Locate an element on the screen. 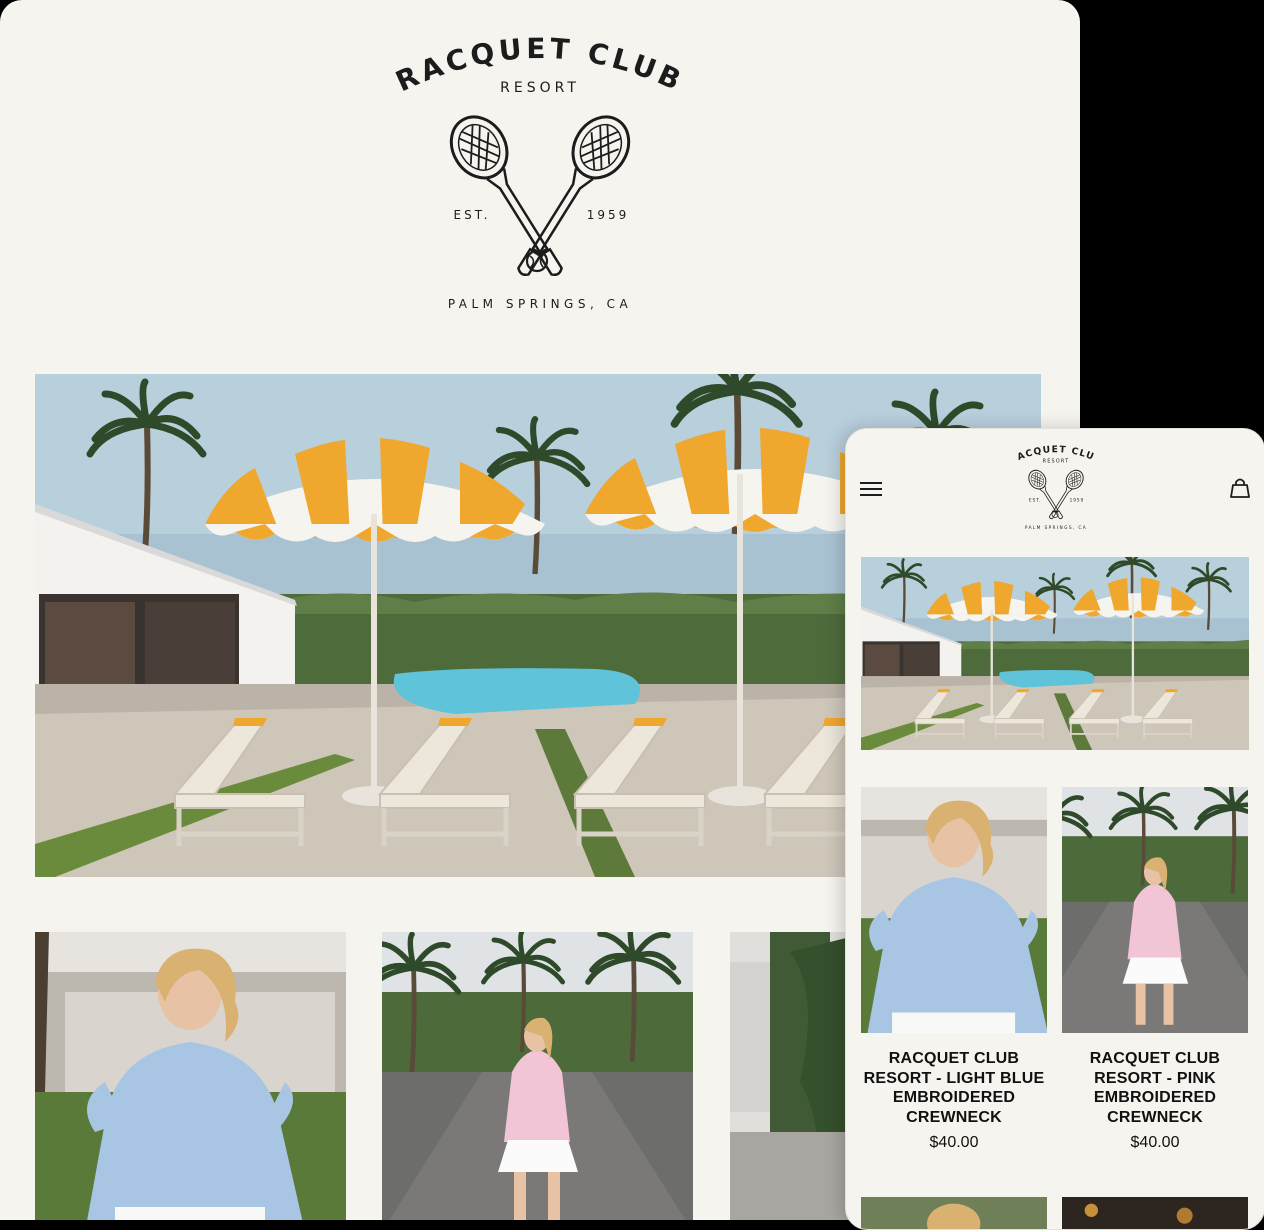 The width and height of the screenshot is (1264, 1230). mobile-est-label: EST. is located at coordinates (1035, 501).